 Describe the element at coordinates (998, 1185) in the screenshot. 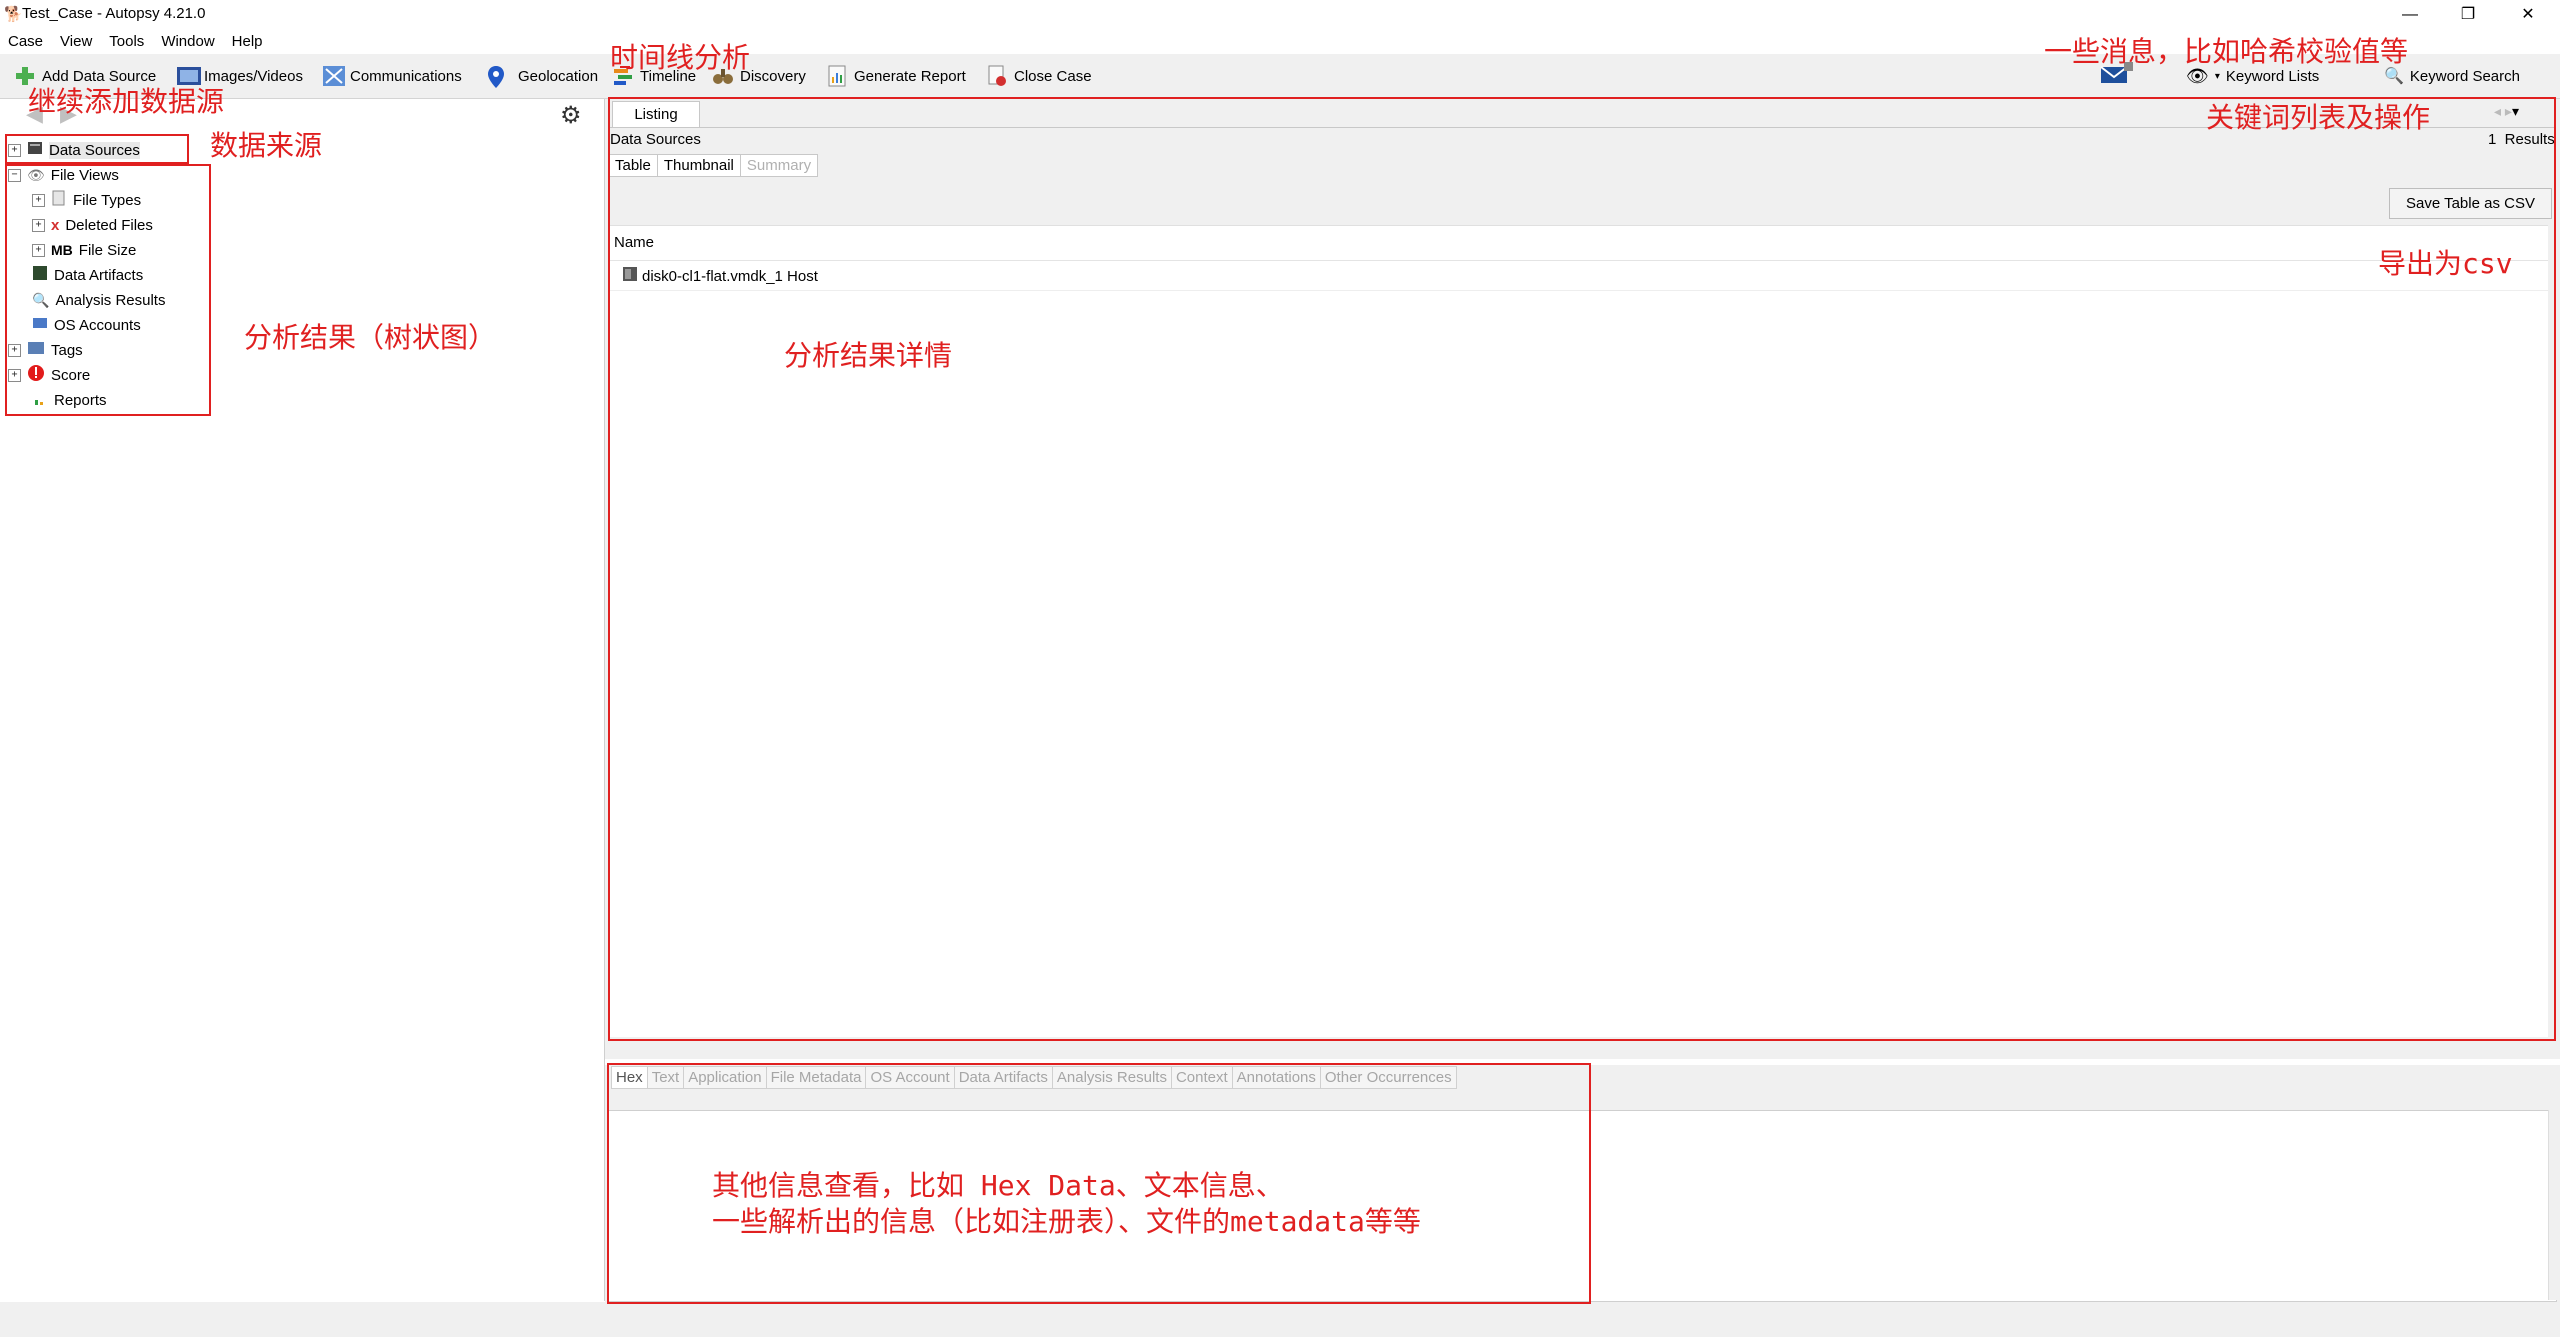

I see `annotation-other-1: 其他信息查看，比如 Hex Data、文本信息、` at that location.